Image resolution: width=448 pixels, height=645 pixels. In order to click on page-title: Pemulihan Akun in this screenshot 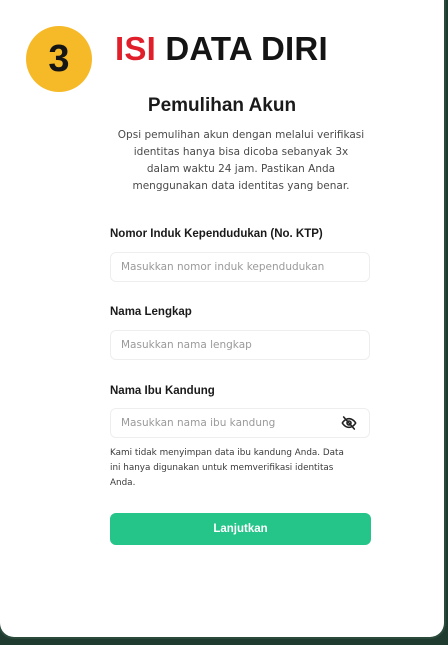, I will do `click(222, 105)`.